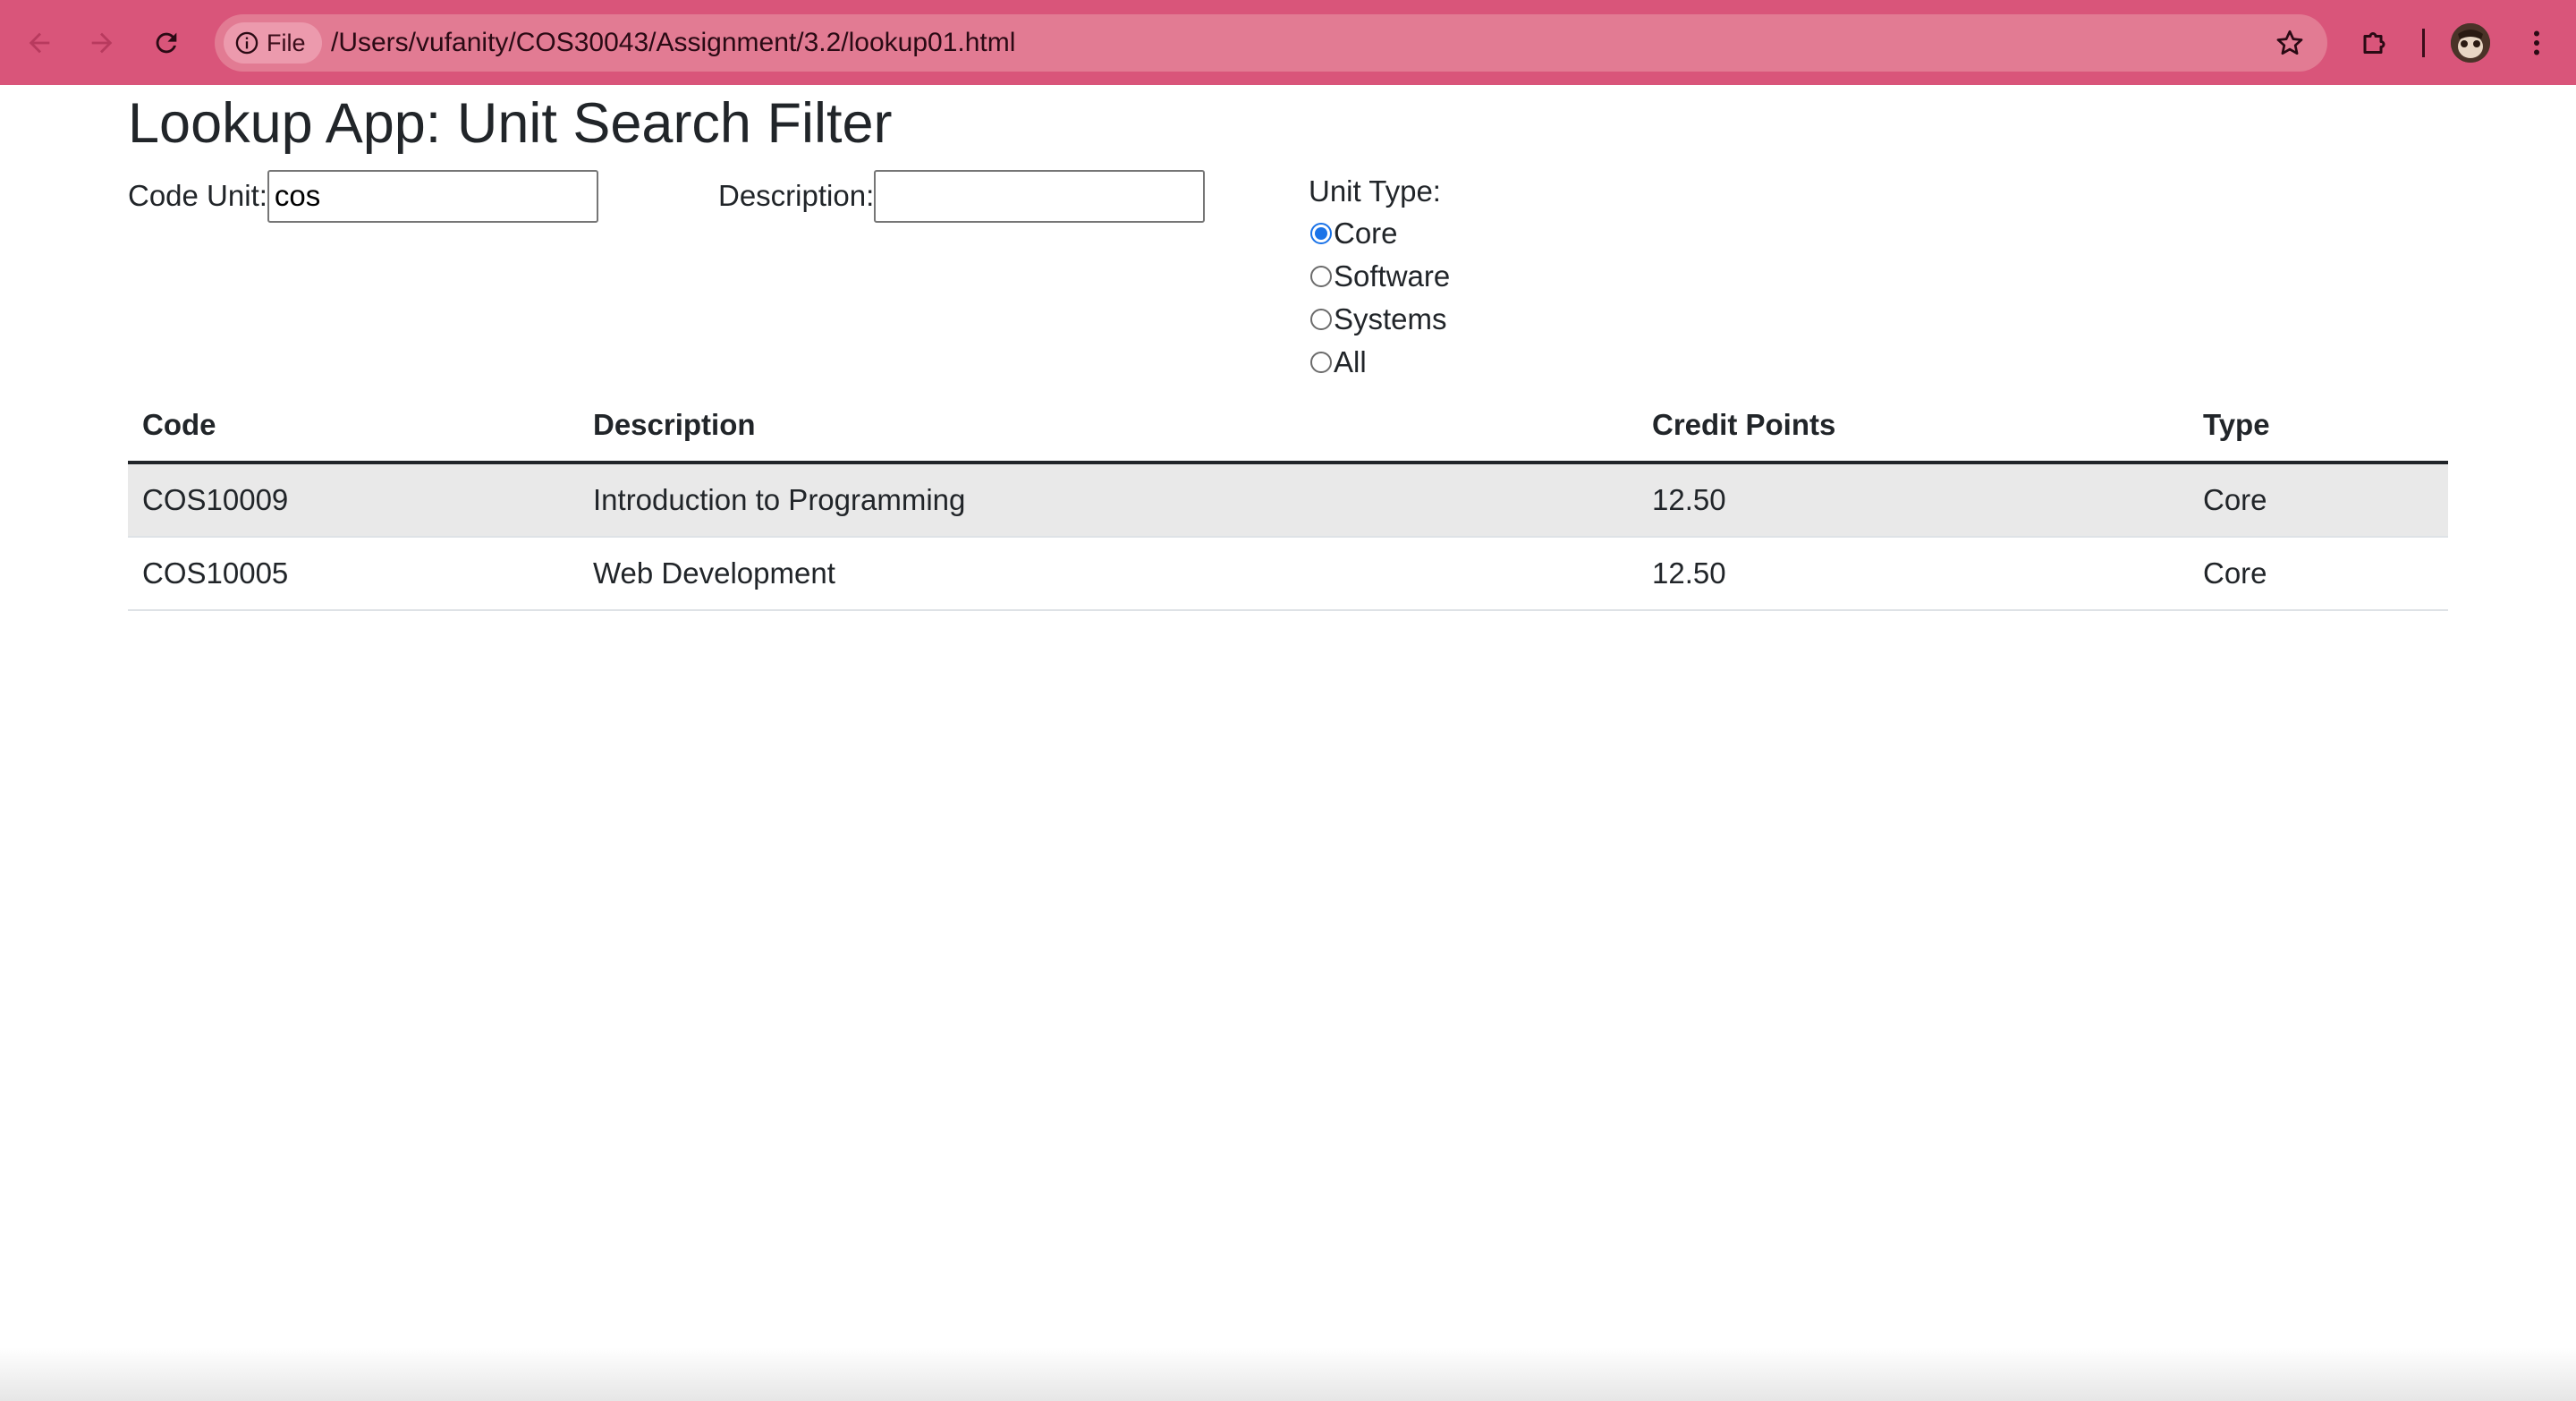 The image size is (2576, 1401). I want to click on code-unit-label: Code Unit:, so click(197, 195).